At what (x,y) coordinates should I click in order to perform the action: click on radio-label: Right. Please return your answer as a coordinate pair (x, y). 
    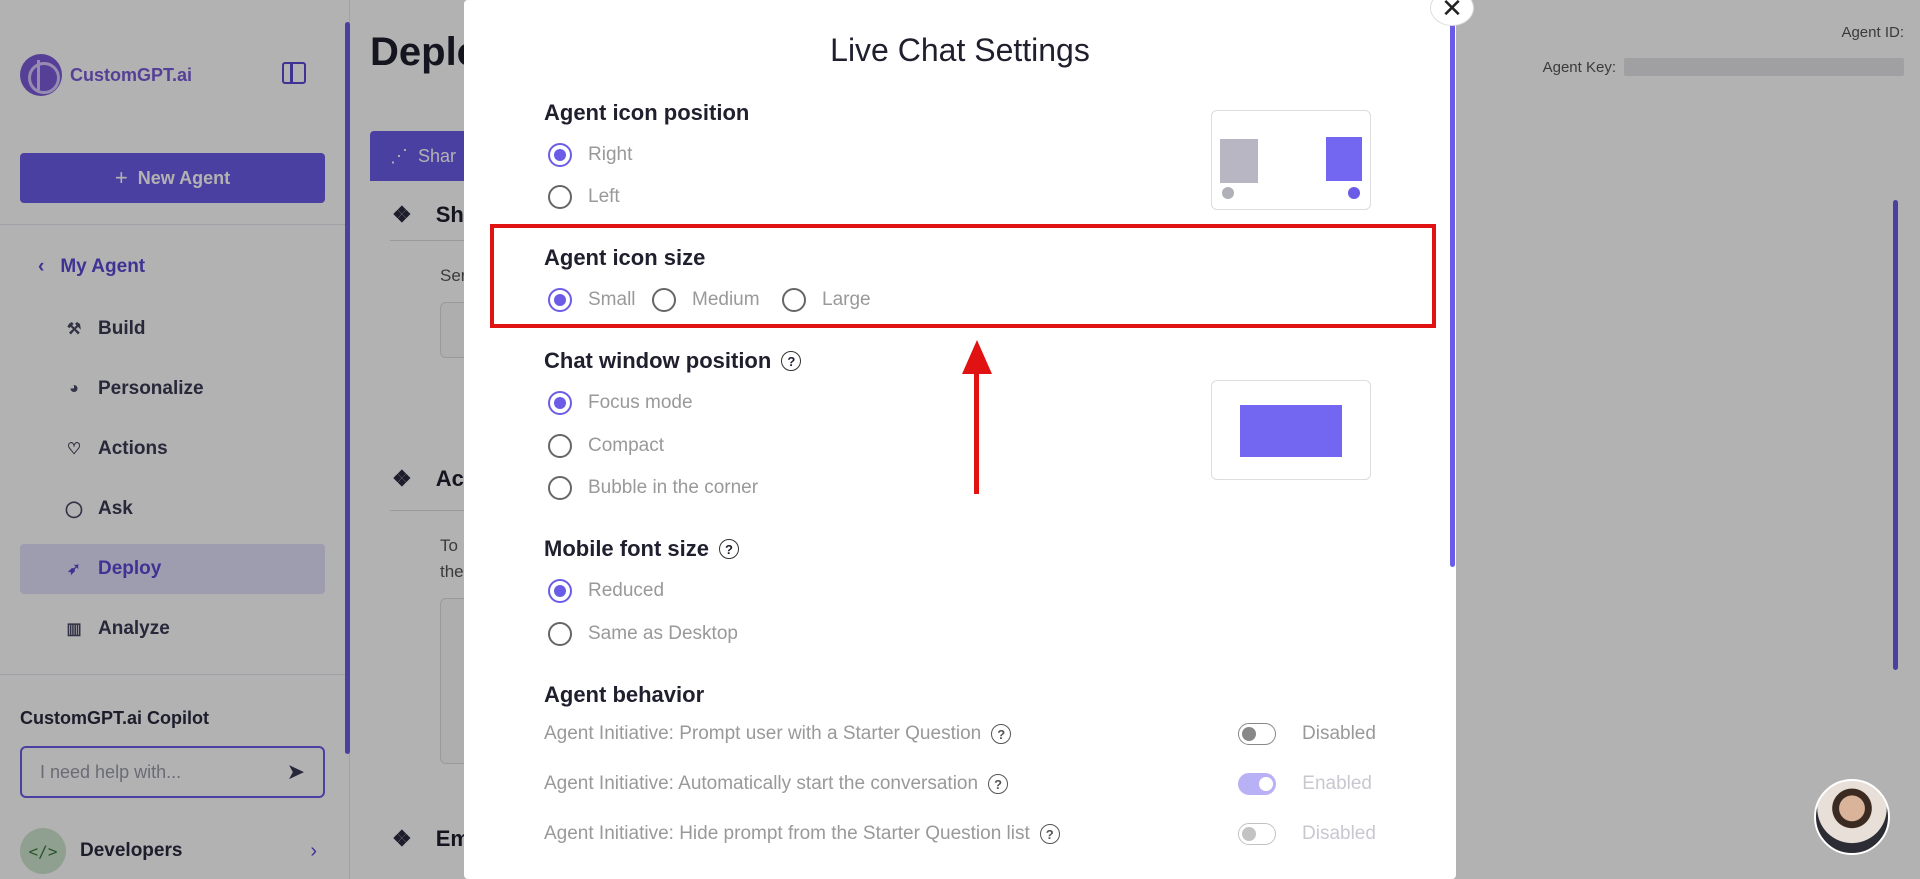
    Looking at the image, I should click on (610, 154).